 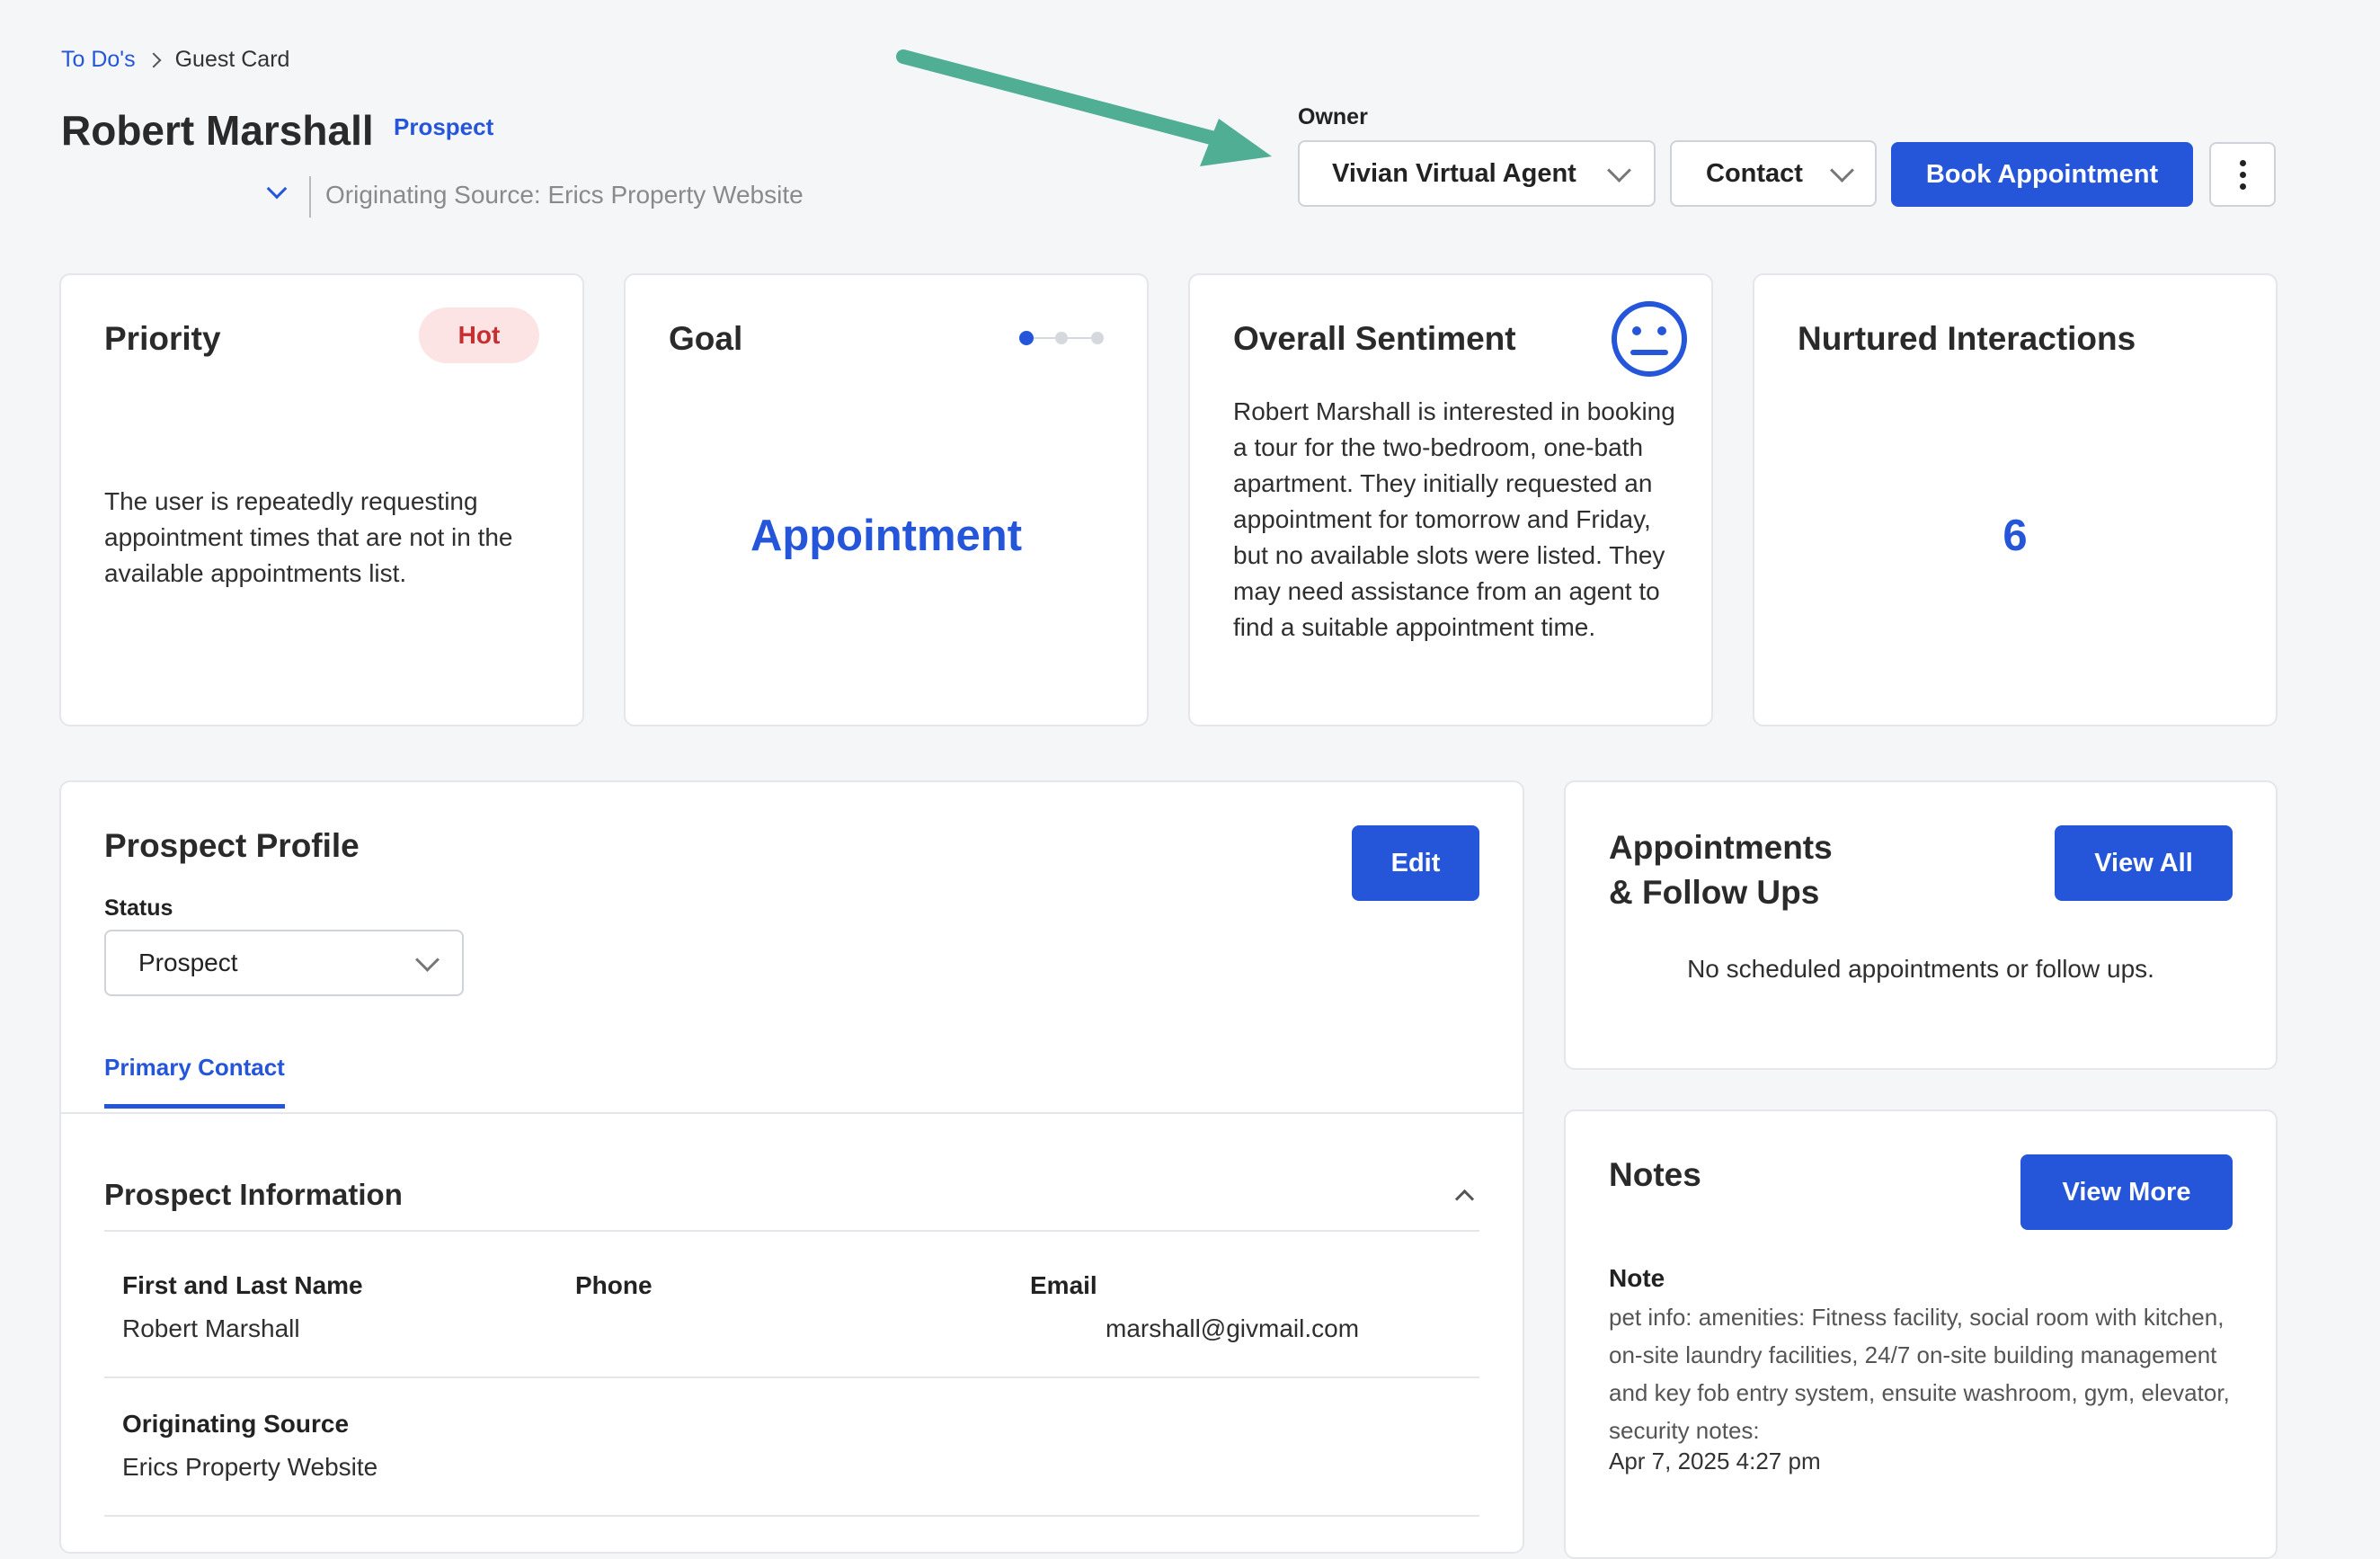 What do you see at coordinates (217, 131) in the screenshot?
I see `page-title: Robert Marshall` at bounding box center [217, 131].